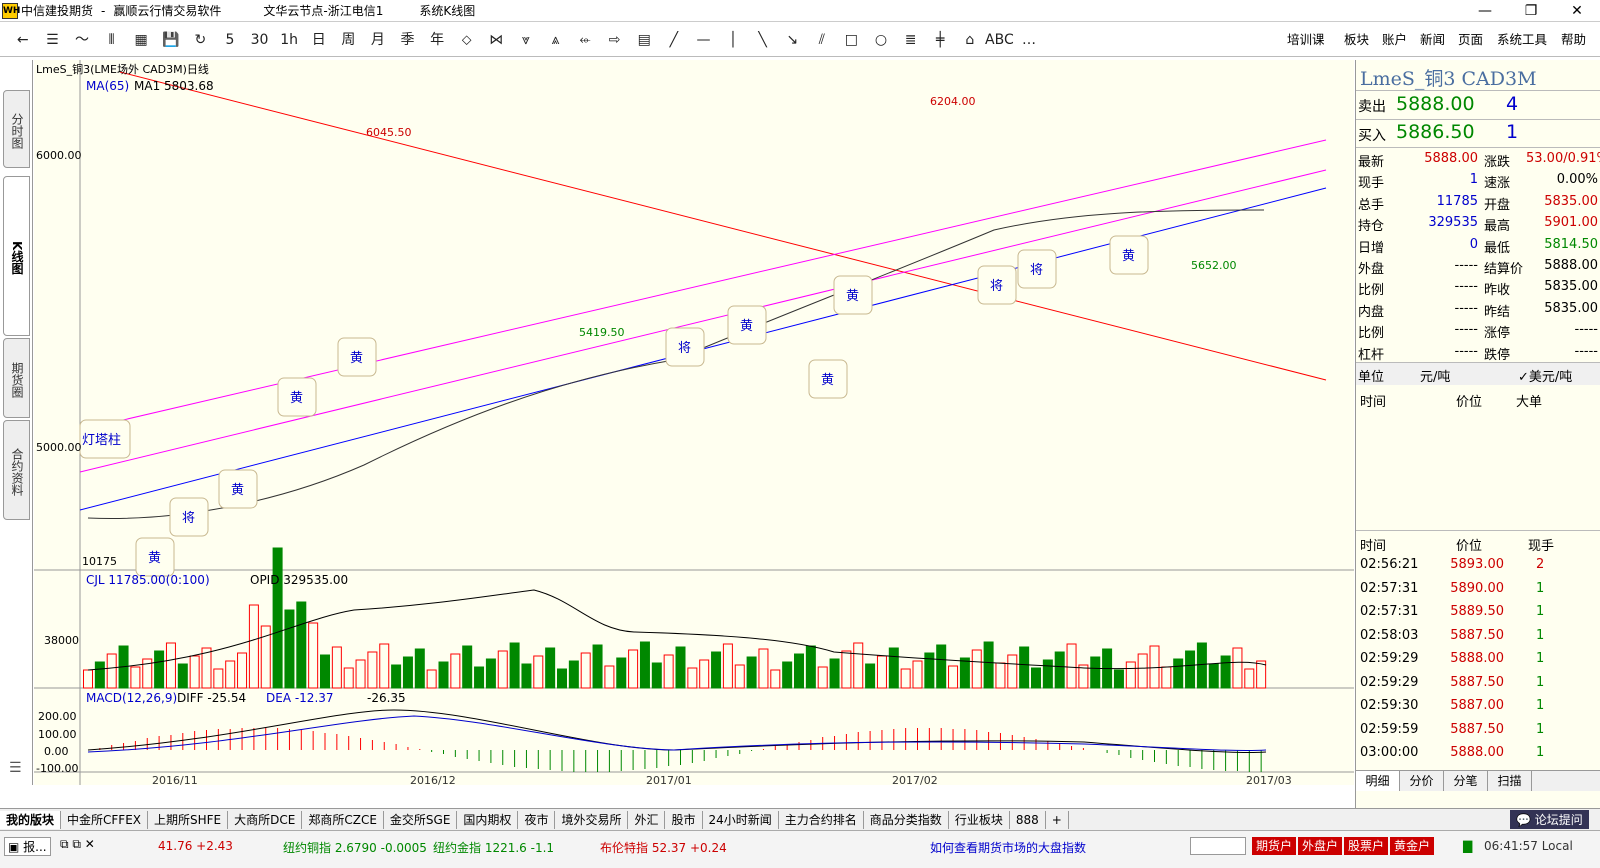  I want to click on menu-account: 账户, so click(1394, 40).